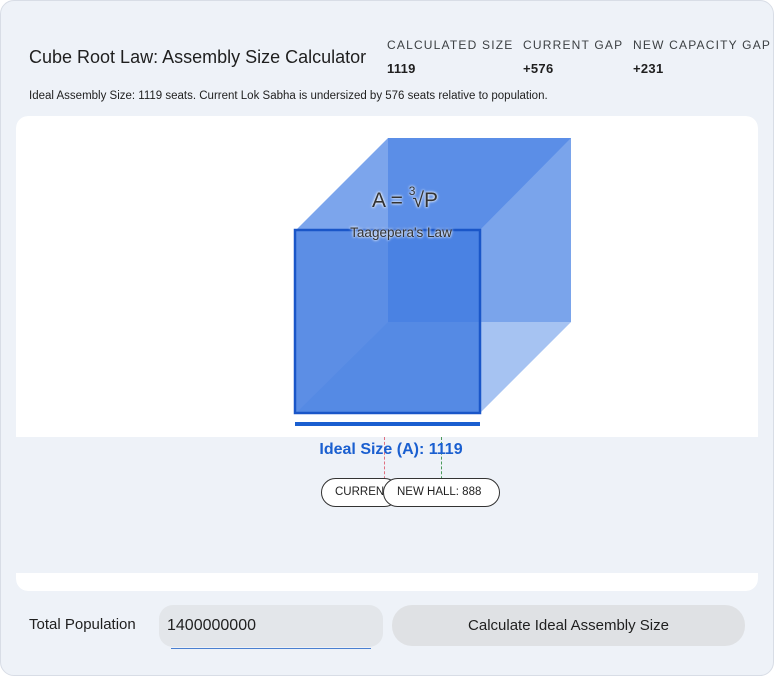  I want to click on stat-current-gap: Current Gap +576, so click(573, 57).